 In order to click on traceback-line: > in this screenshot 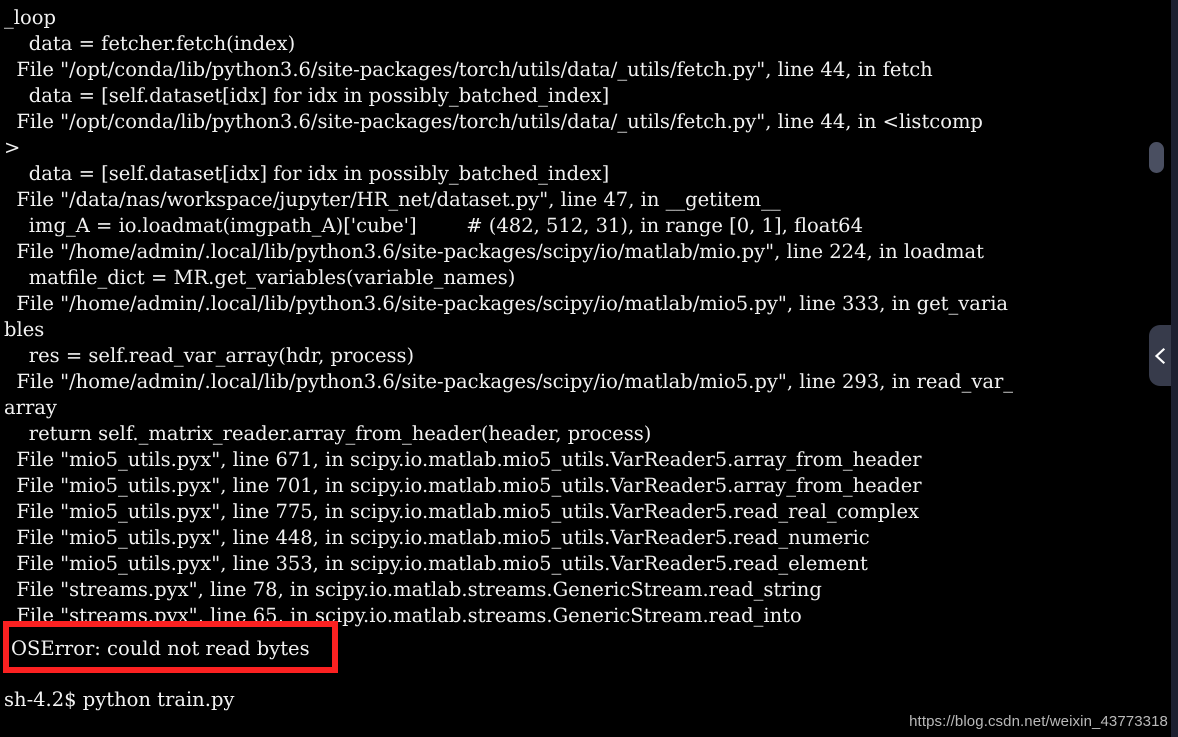, I will do `click(12, 147)`.